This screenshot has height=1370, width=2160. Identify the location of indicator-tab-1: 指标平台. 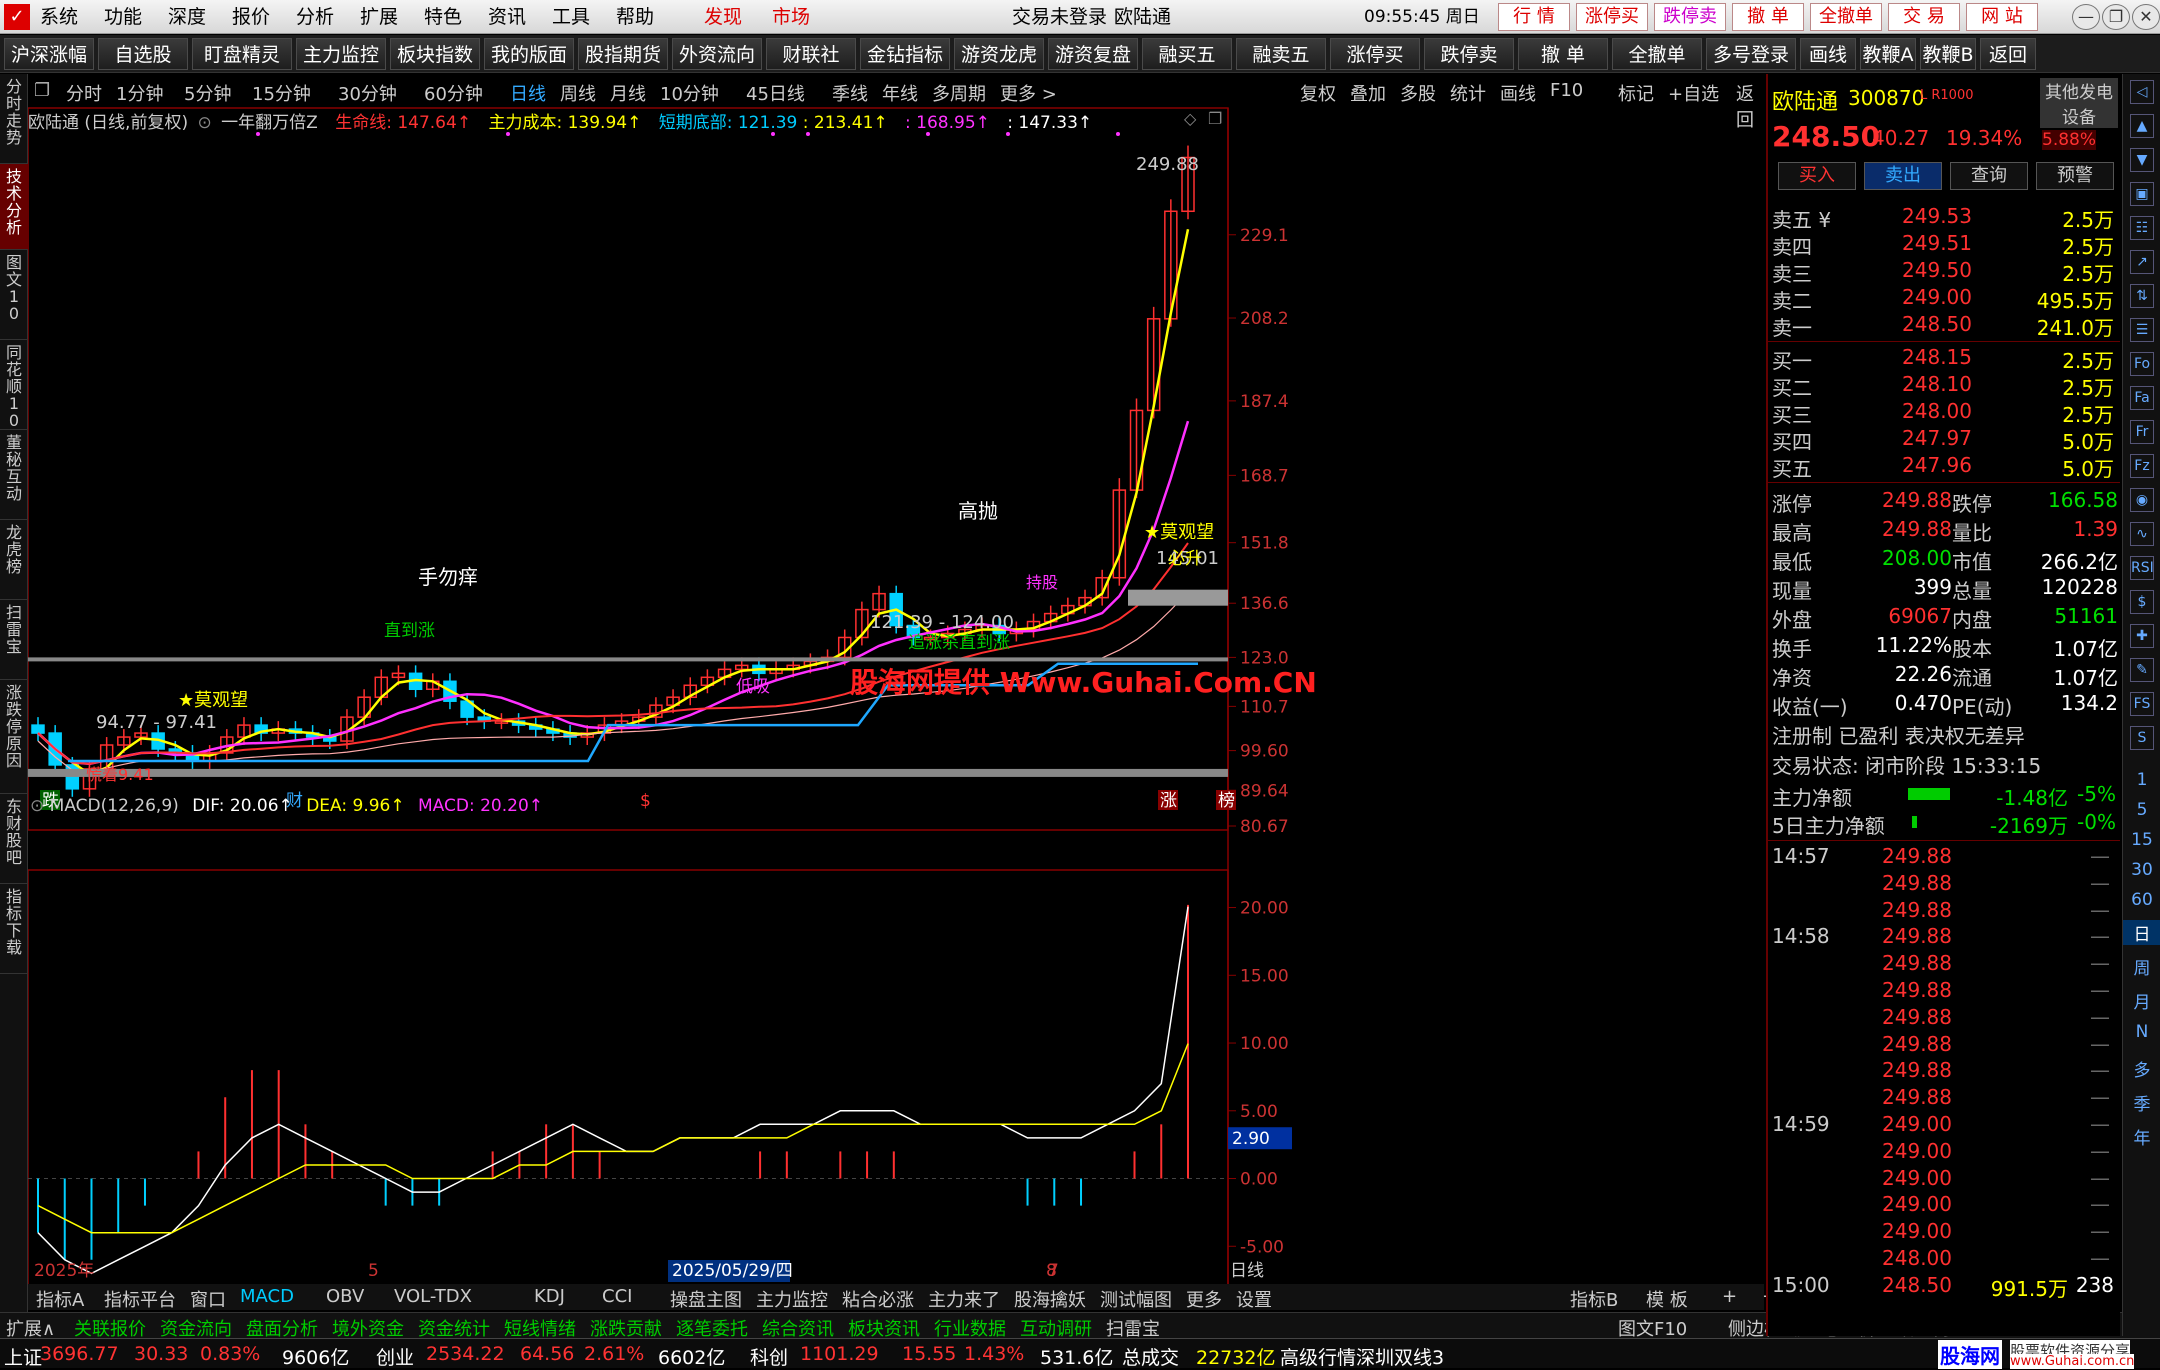
(140, 1299).